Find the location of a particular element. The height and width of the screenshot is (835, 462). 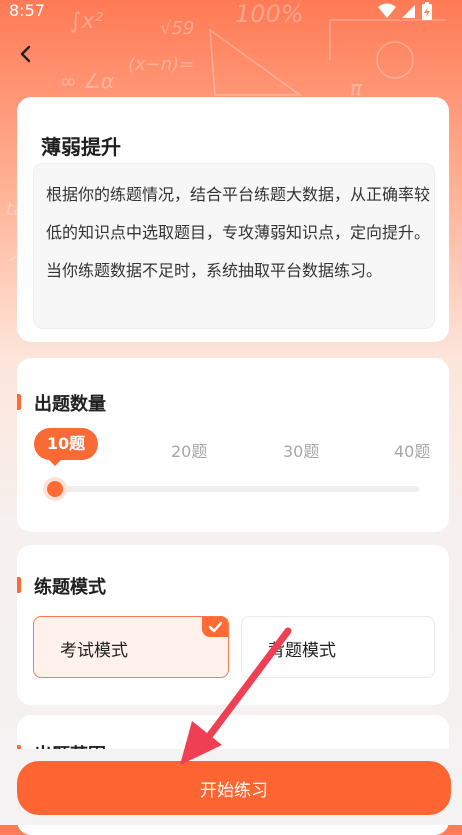

mode-option-memorize: 背题模式 is located at coordinates (338, 647).